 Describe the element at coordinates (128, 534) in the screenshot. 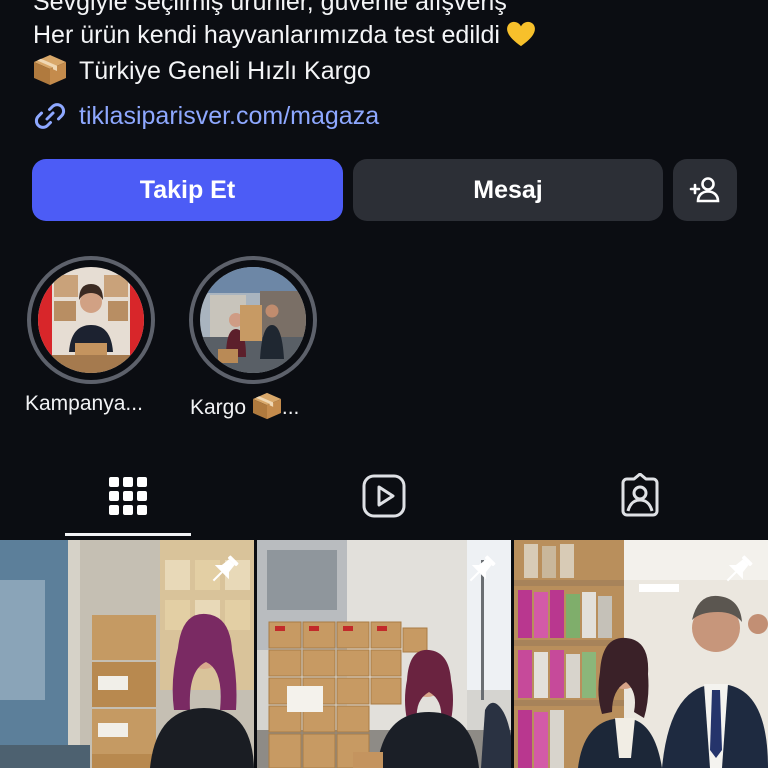

I see `selected-tab-indicator` at that location.